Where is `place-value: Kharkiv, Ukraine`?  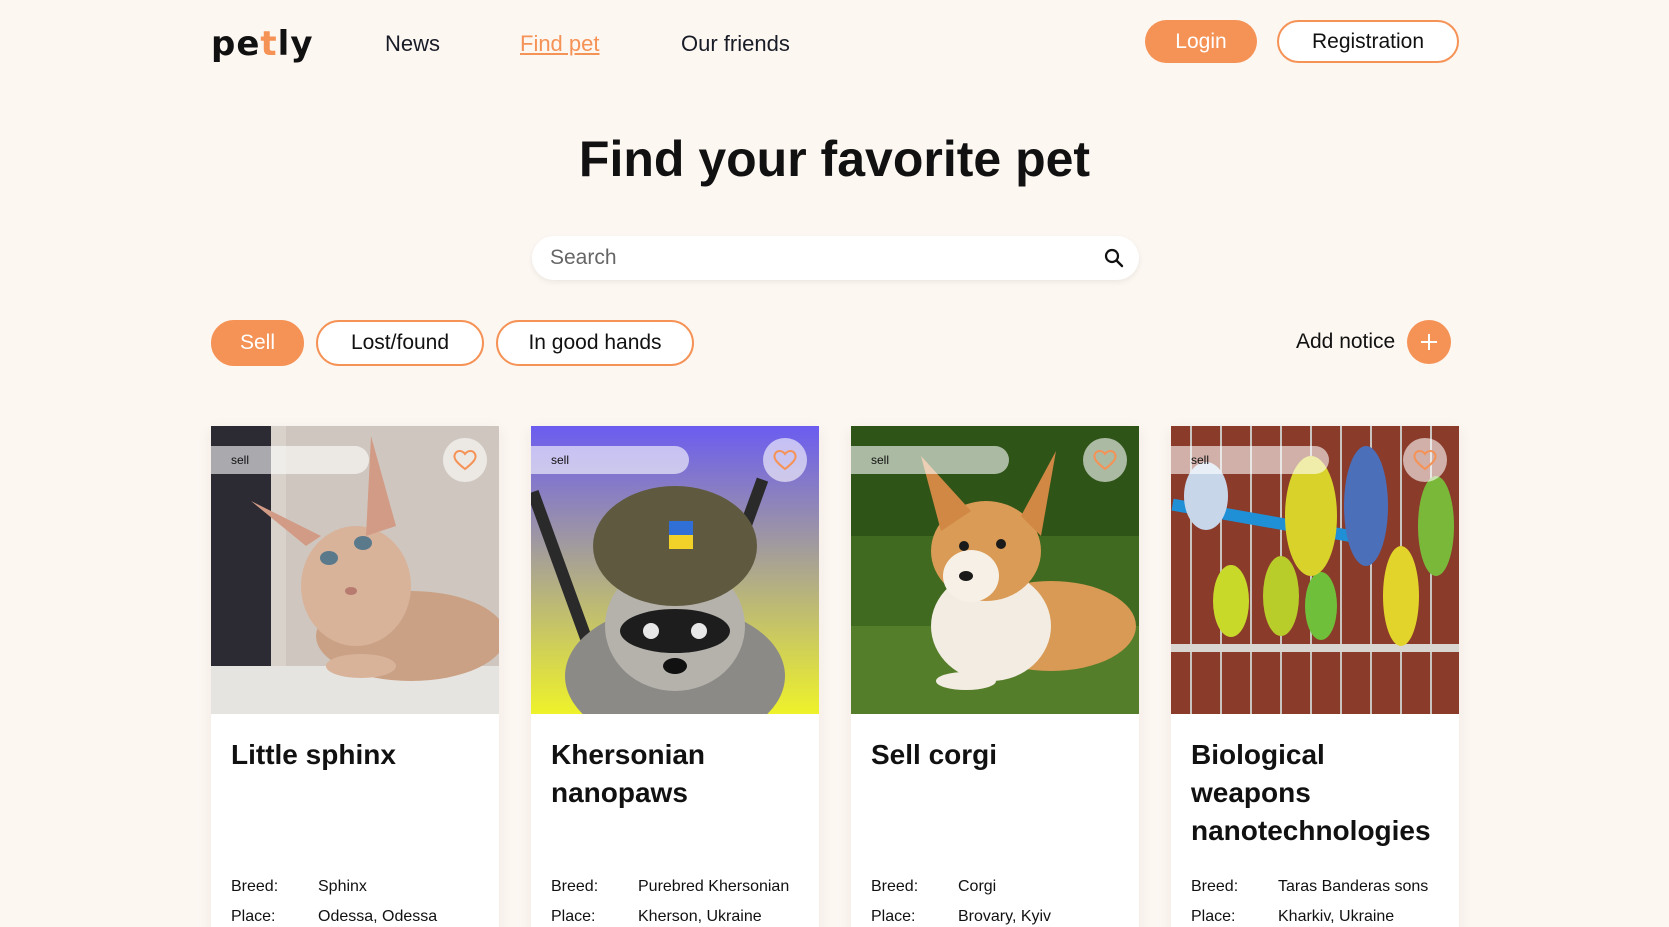
place-value: Kharkiv, Ukraine is located at coordinates (1336, 916).